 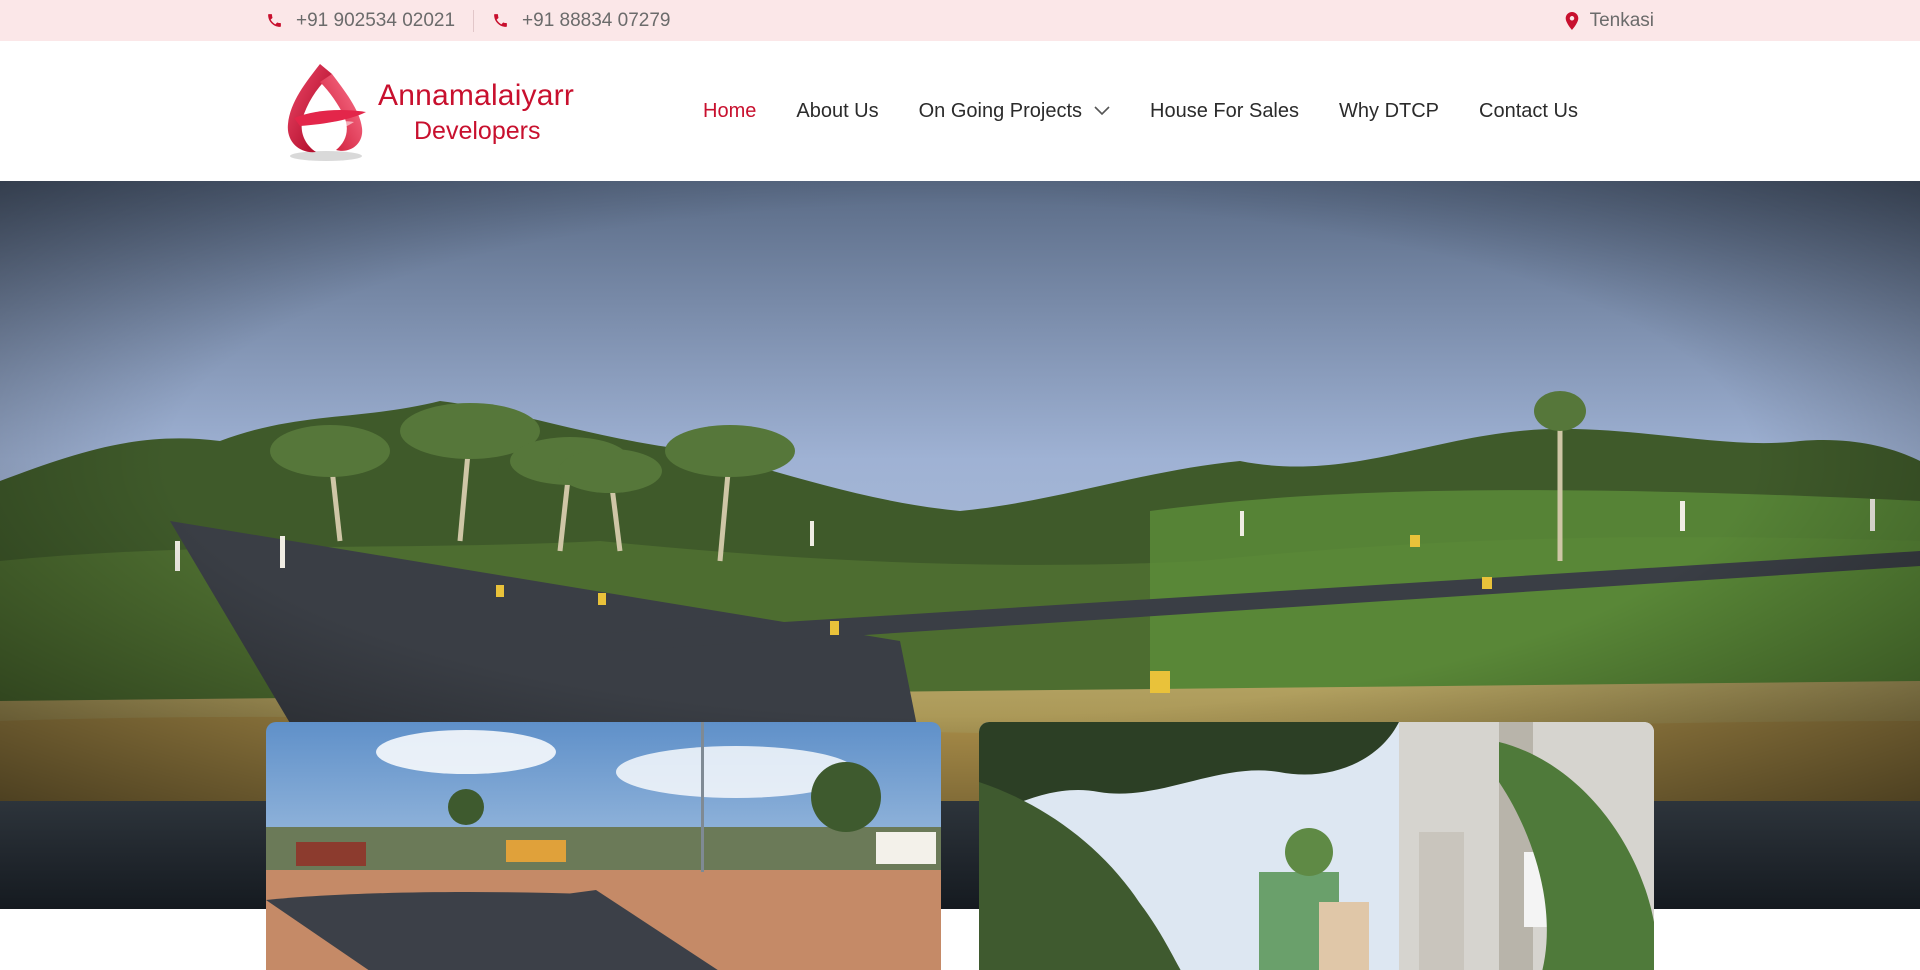 What do you see at coordinates (1389, 111) in the screenshot?
I see `nav-why-dtcp: Why DTCP` at bounding box center [1389, 111].